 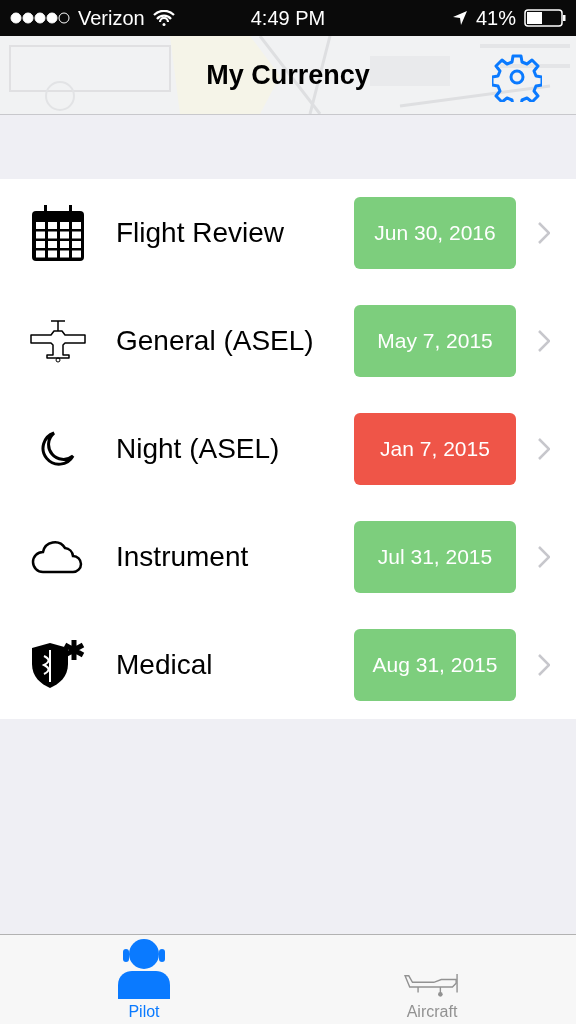 I want to click on battery-icon, so click(x=545, y=18).